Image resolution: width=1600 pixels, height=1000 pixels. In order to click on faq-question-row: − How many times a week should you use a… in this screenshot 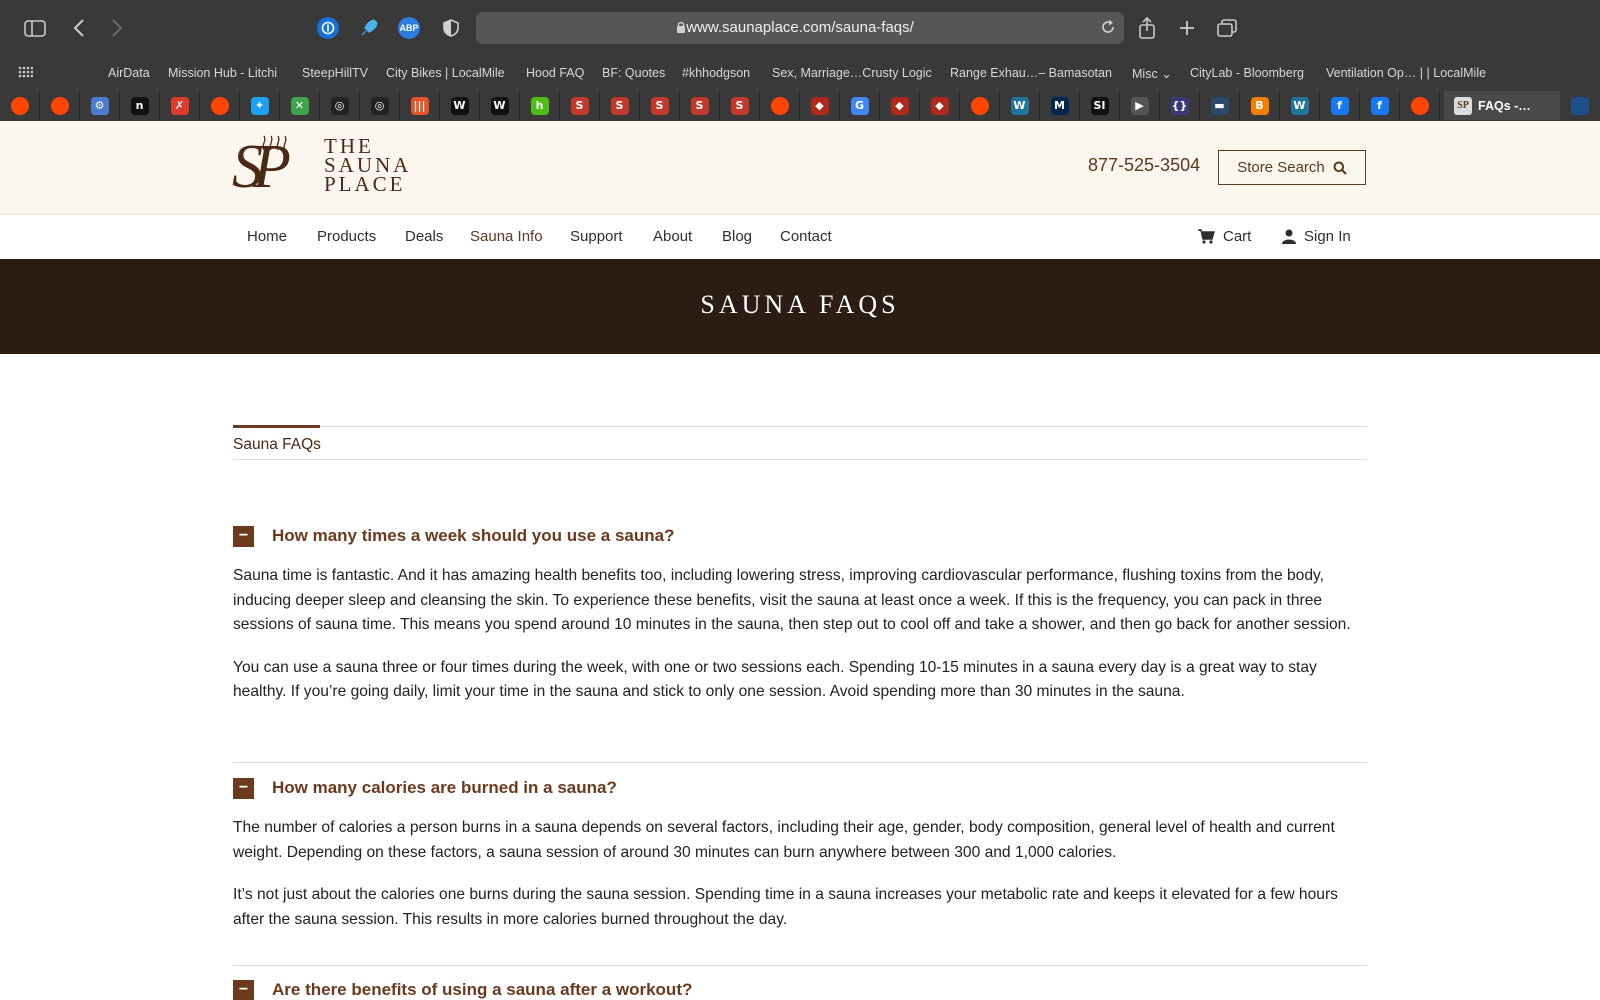, I will do `click(800, 536)`.